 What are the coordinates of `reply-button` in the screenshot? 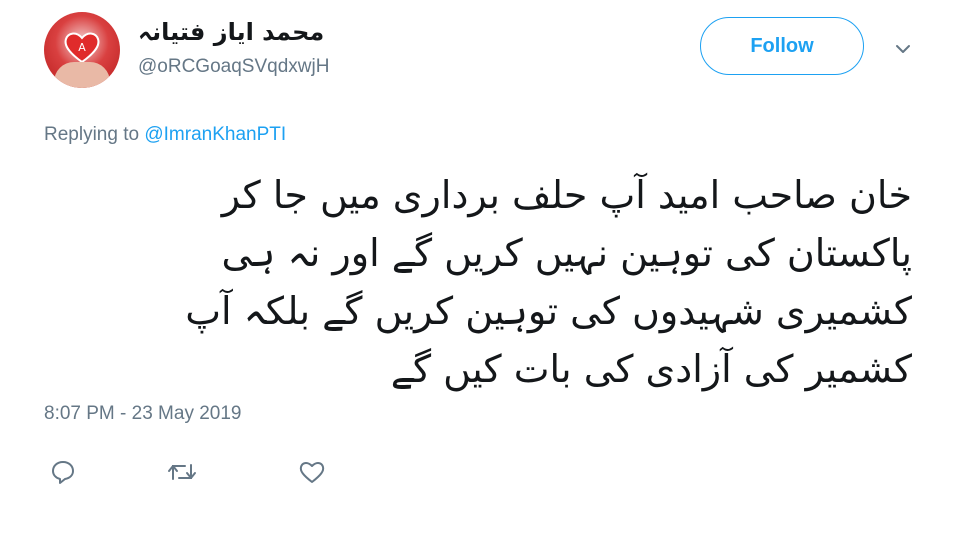 It's located at (63, 472).